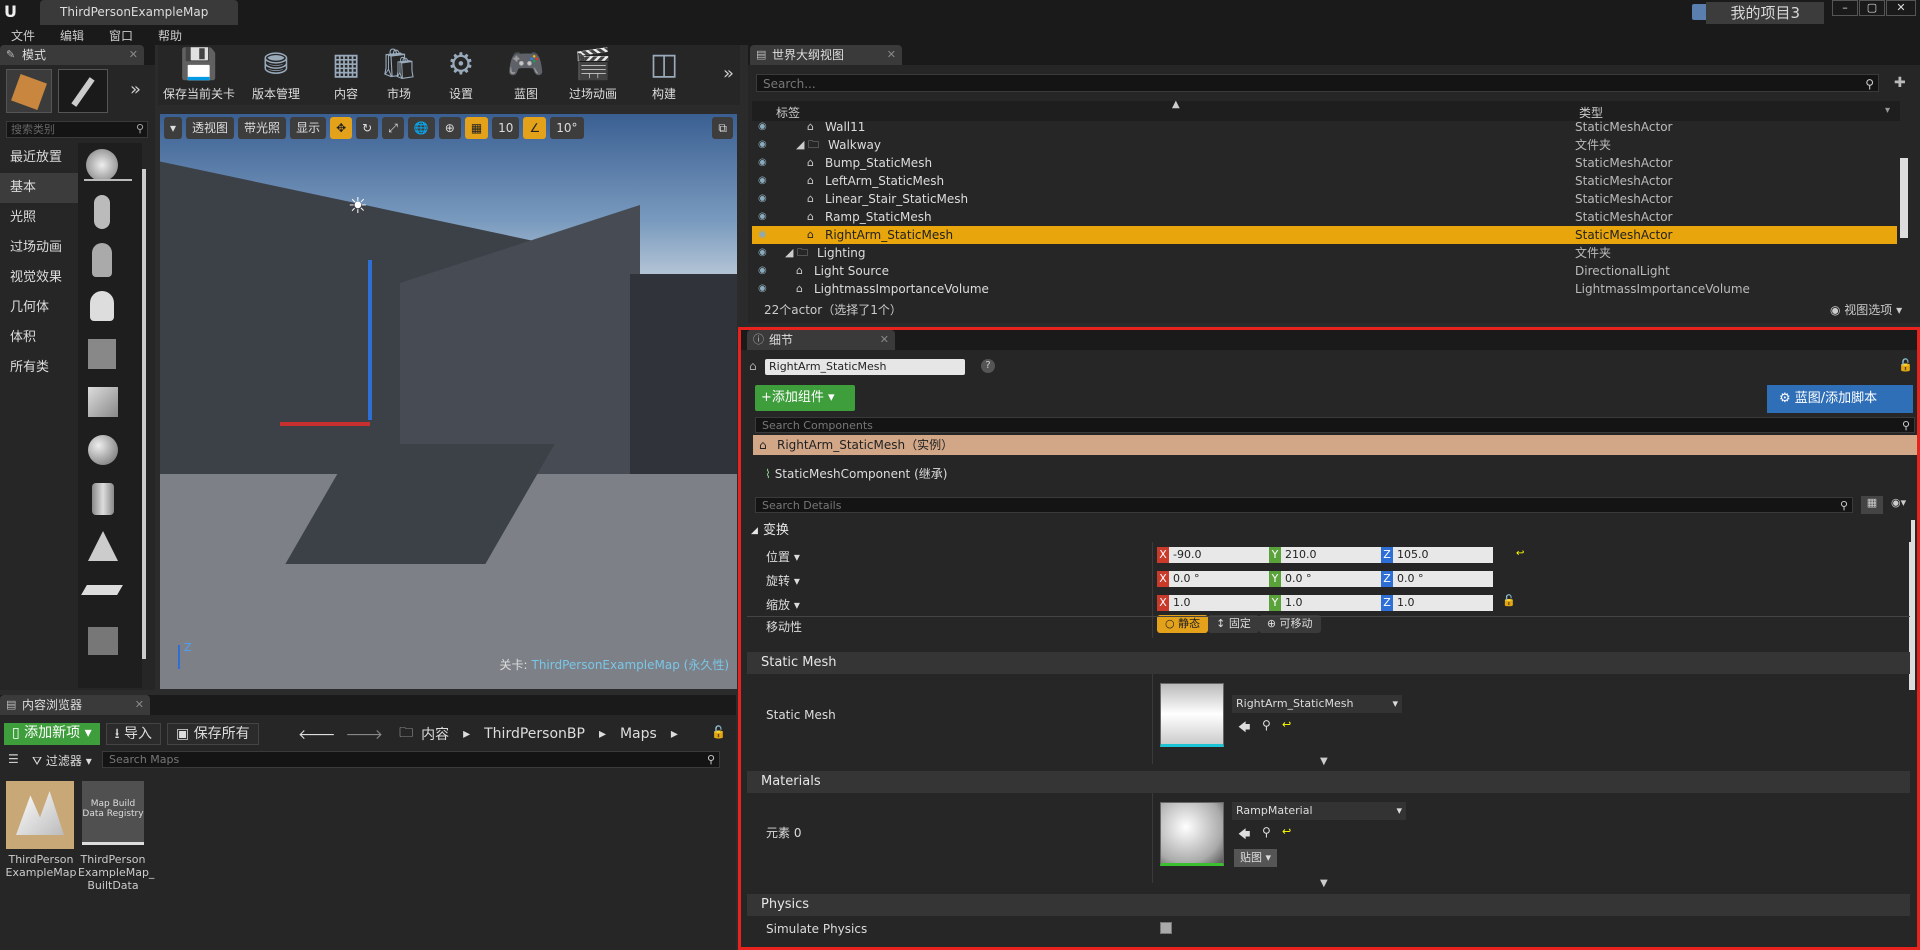 Image resolution: width=1920 pixels, height=950 pixels. What do you see at coordinates (170, 35) in the screenshot?
I see `menu-help: 帮助` at bounding box center [170, 35].